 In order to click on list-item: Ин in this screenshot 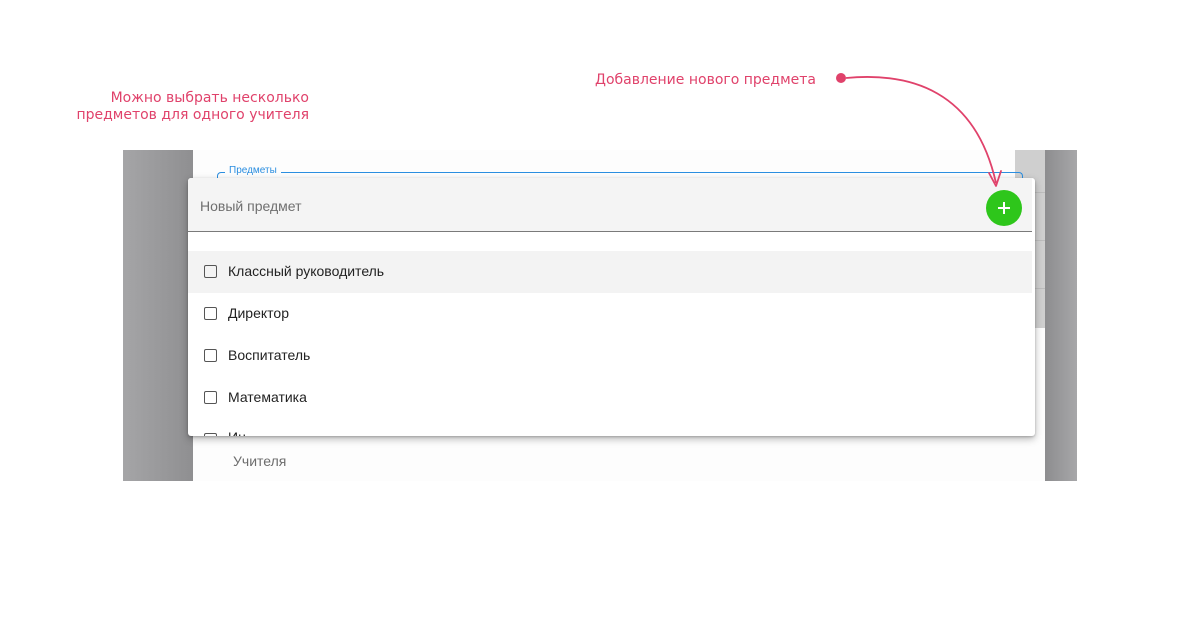, I will do `click(610, 427)`.